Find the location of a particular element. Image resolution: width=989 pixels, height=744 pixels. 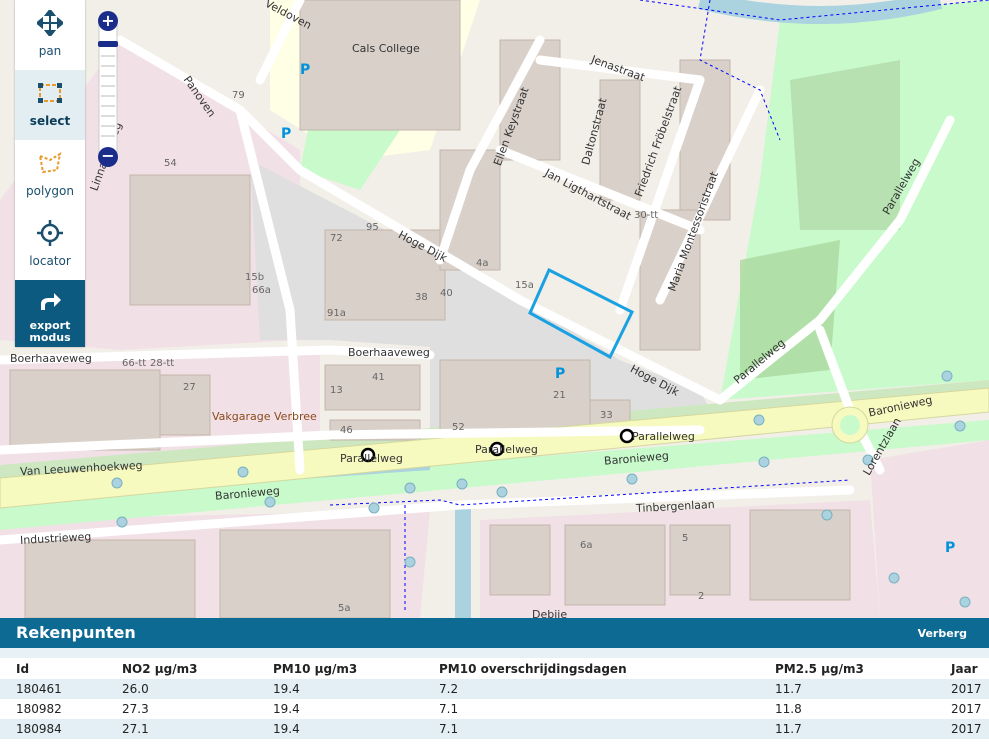

panel-title: Rekenpunten is located at coordinates (76, 632).